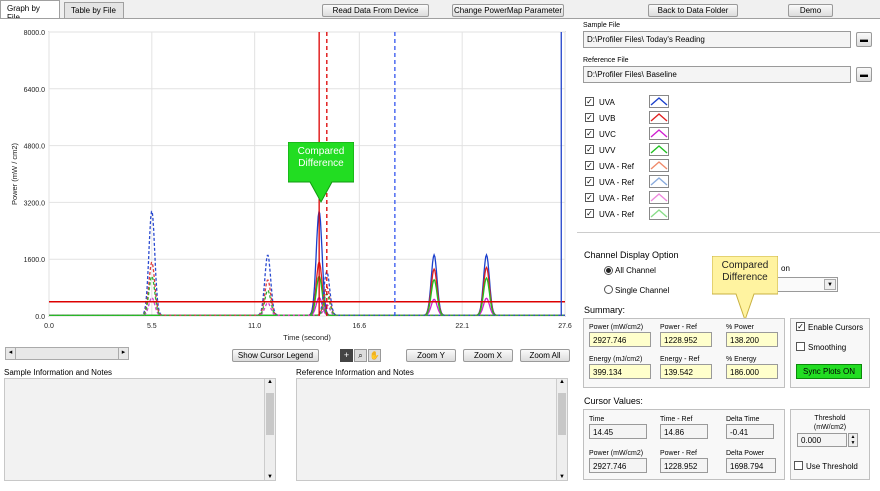 This screenshot has height=491, width=880. Describe the element at coordinates (374, 355) in the screenshot. I see `pan-hand-icon: ✋` at that location.